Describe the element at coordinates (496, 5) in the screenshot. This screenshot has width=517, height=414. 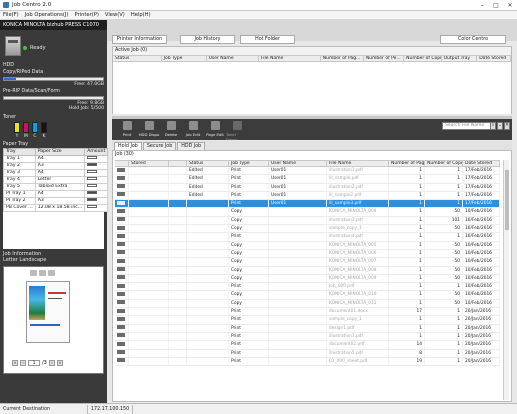
I see `maximize-icon: □` at that location.